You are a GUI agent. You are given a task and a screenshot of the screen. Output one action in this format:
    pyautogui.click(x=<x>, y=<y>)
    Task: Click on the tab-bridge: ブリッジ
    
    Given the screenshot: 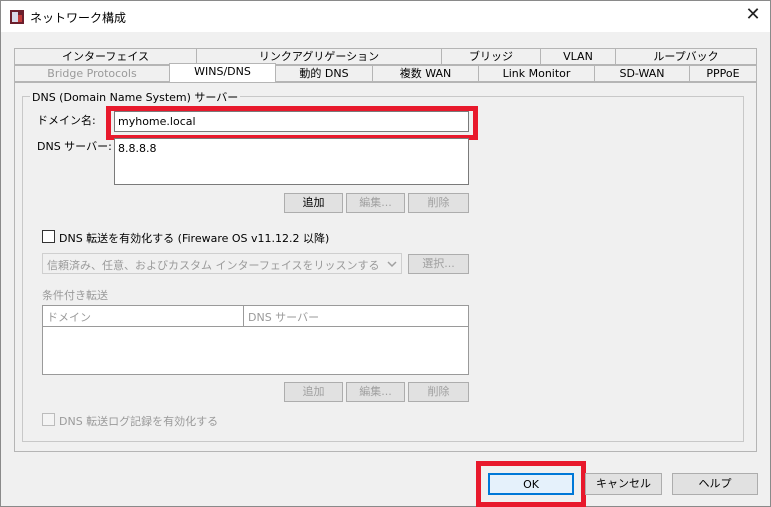 What is the action you would take?
    pyautogui.click(x=491, y=56)
    